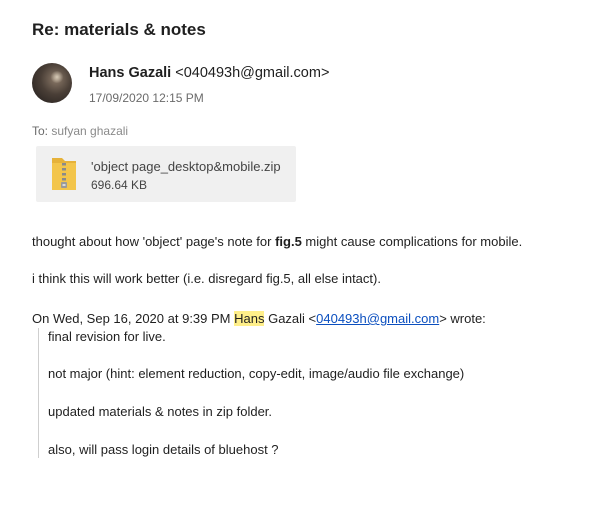  What do you see at coordinates (133, 318) in the screenshot?
I see `quote-header-prefix: On Wed, Sep 16, 2020 at 9:39 PM` at bounding box center [133, 318].